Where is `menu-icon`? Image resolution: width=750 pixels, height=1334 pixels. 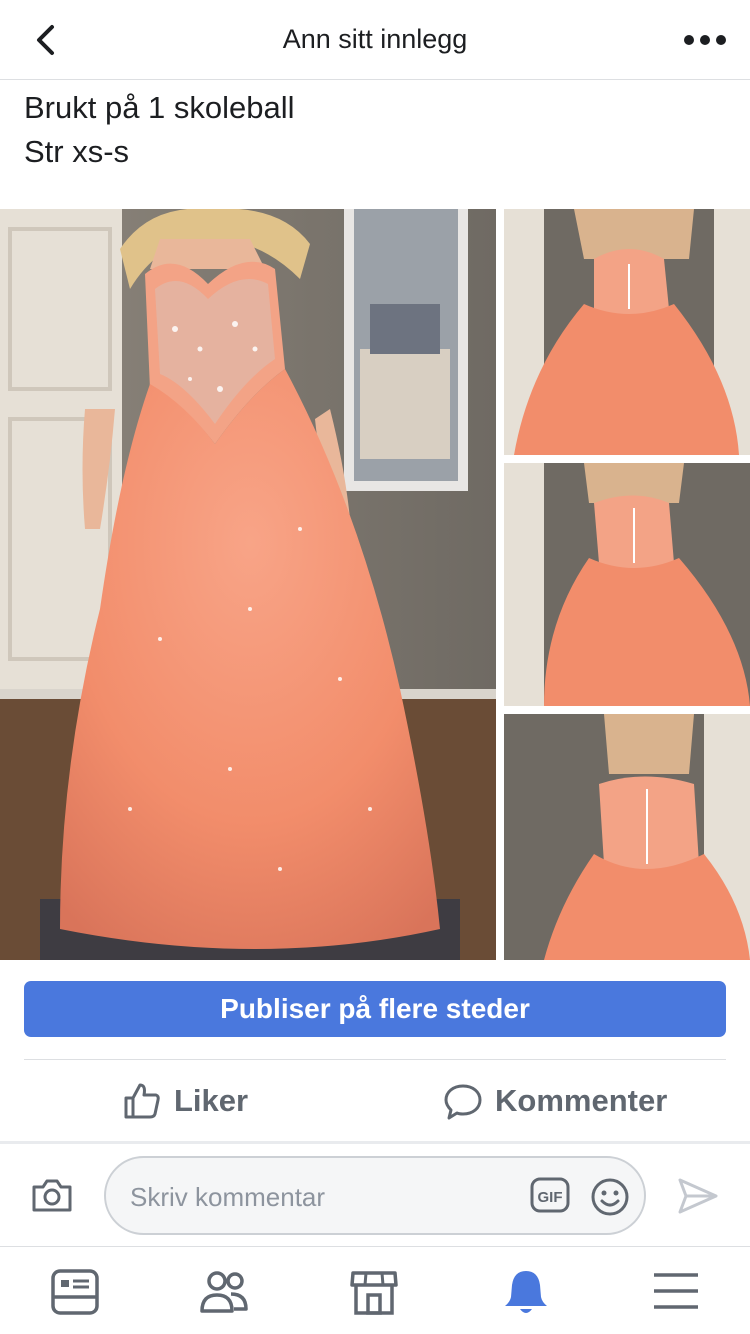 menu-icon is located at coordinates (676, 1291).